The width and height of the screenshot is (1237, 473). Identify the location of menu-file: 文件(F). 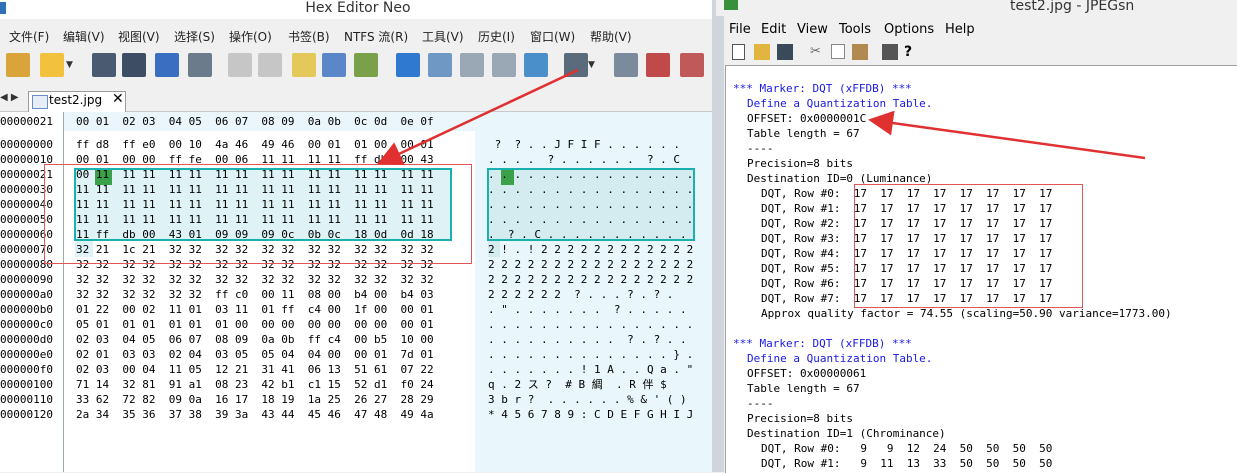
(29, 36).